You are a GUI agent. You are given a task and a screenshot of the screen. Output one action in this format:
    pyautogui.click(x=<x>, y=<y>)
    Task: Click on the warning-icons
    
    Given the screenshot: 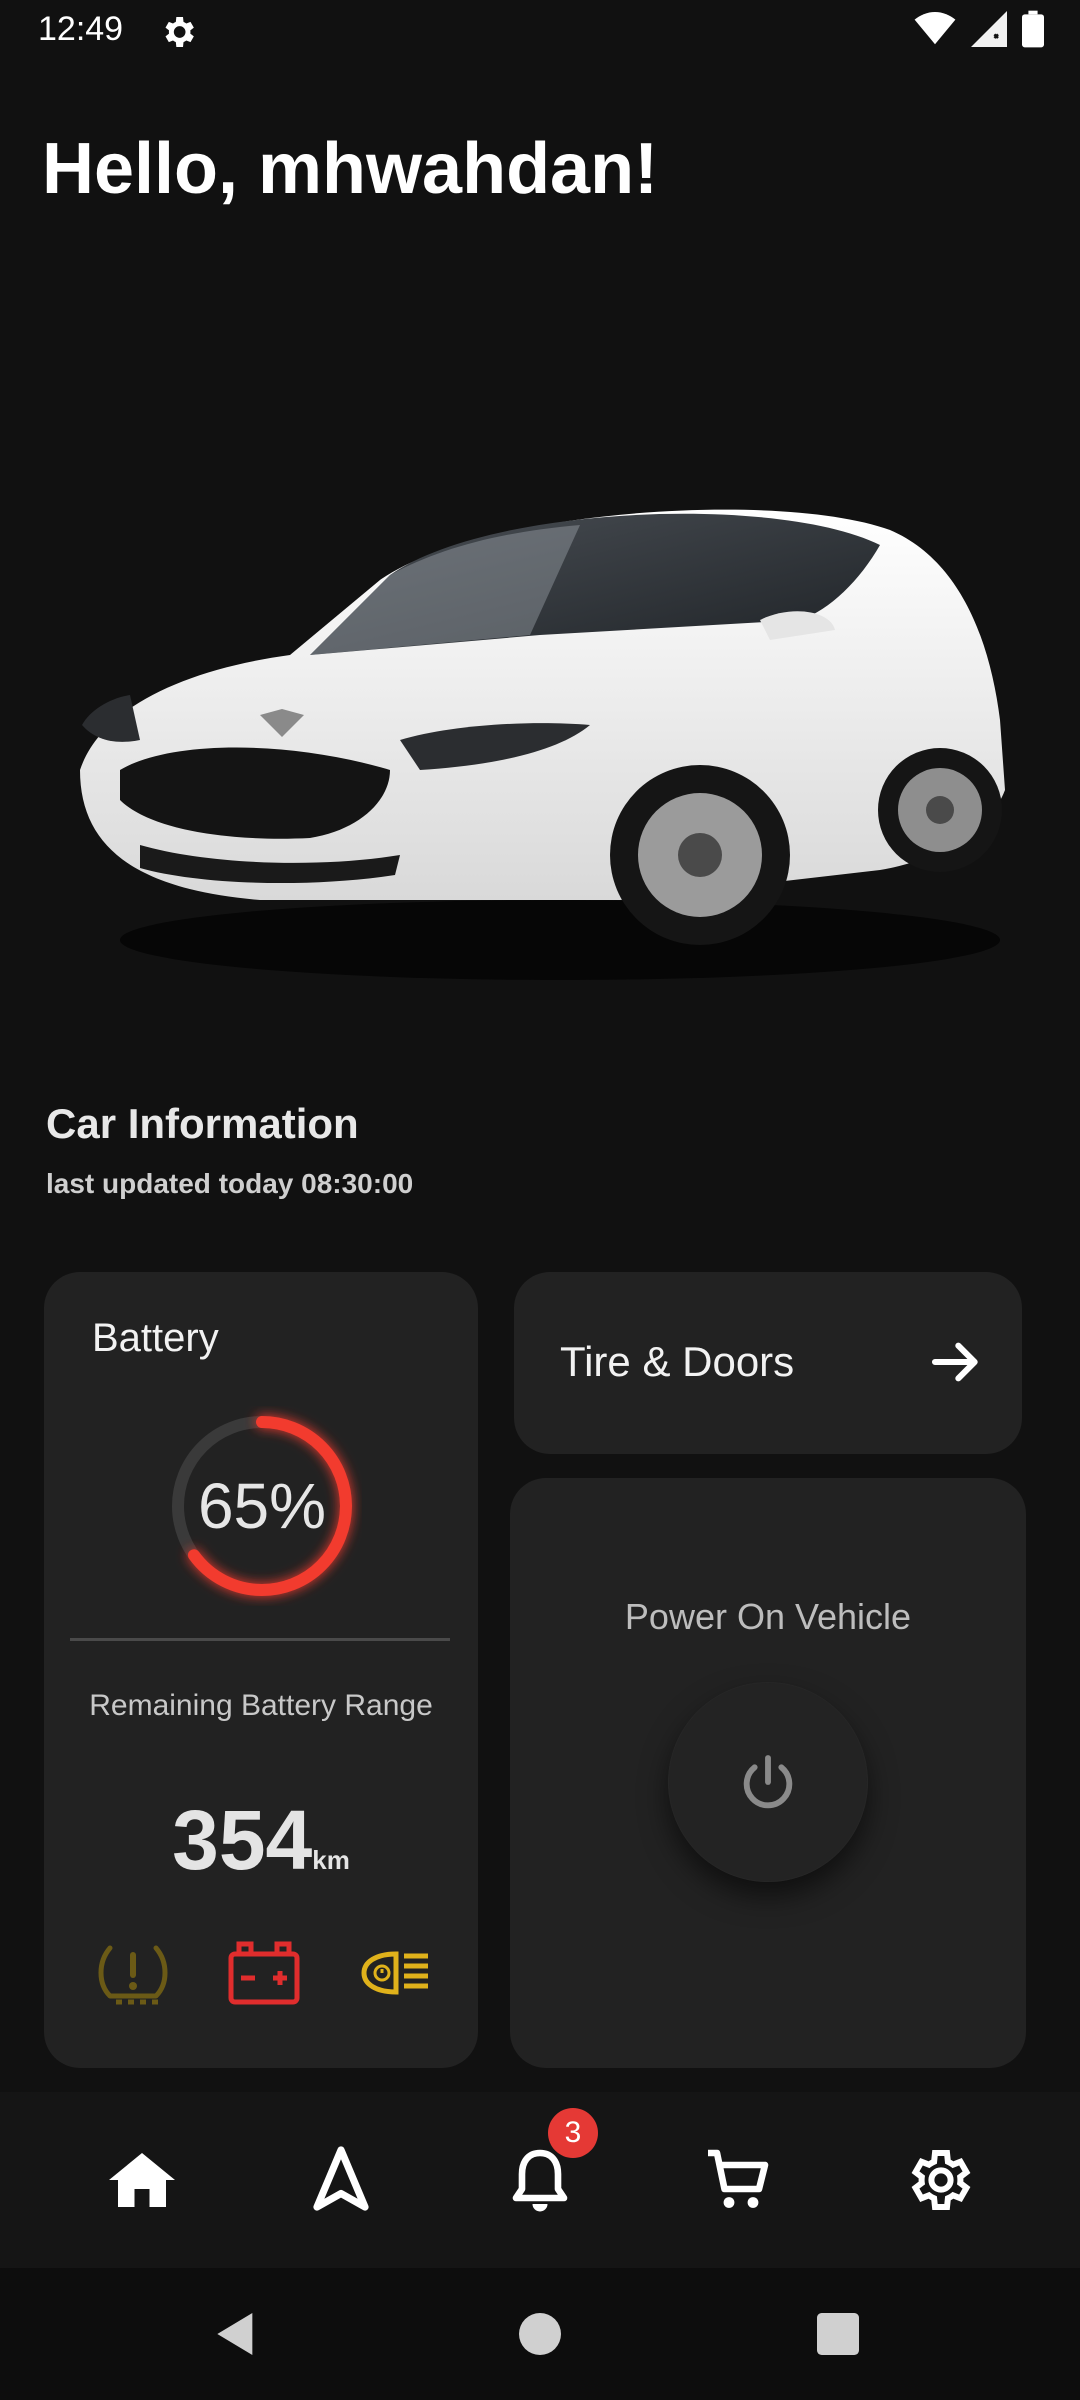 What is the action you would take?
    pyautogui.click(x=264, y=1973)
    